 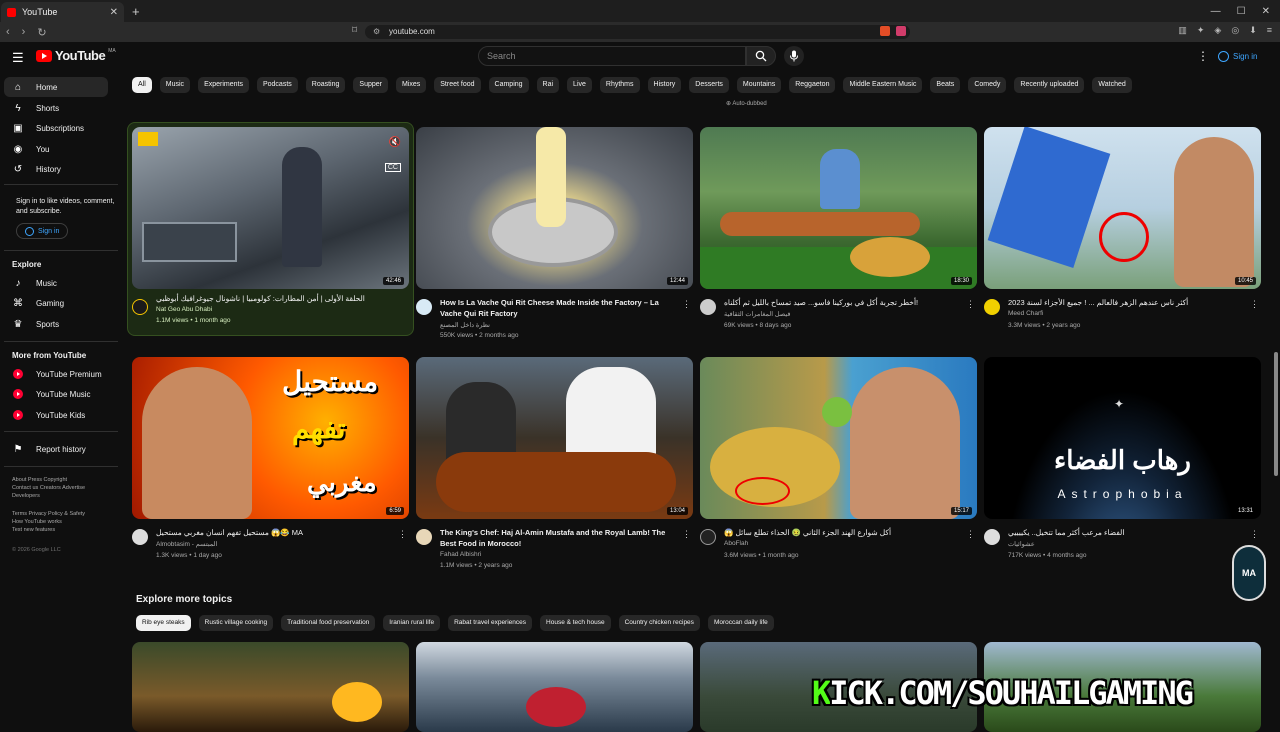 What do you see at coordinates (987, 85) in the screenshot?
I see `chip-comedy: Comedy` at bounding box center [987, 85].